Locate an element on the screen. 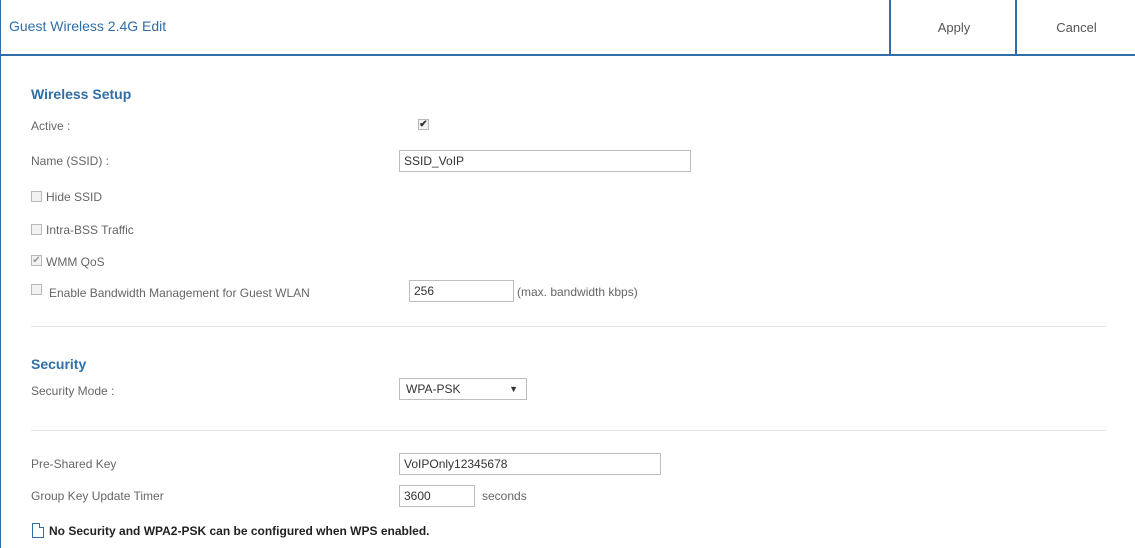  section-divider is located at coordinates (568, 326).